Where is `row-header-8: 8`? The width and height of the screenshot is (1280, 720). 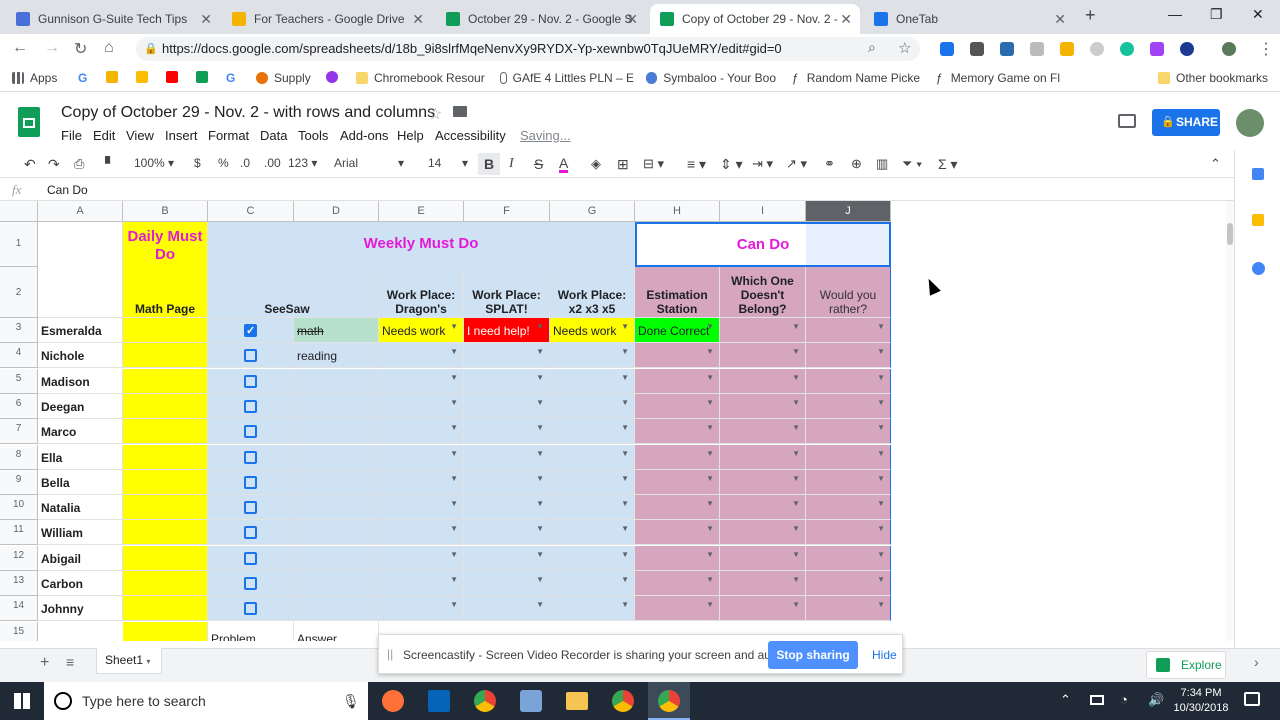 row-header-8: 8 is located at coordinates (19, 457).